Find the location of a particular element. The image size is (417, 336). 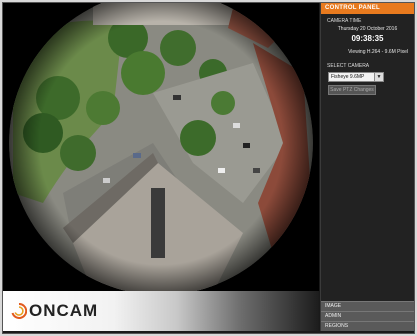

menu-item-admin: ADMIN is located at coordinates (367, 316).